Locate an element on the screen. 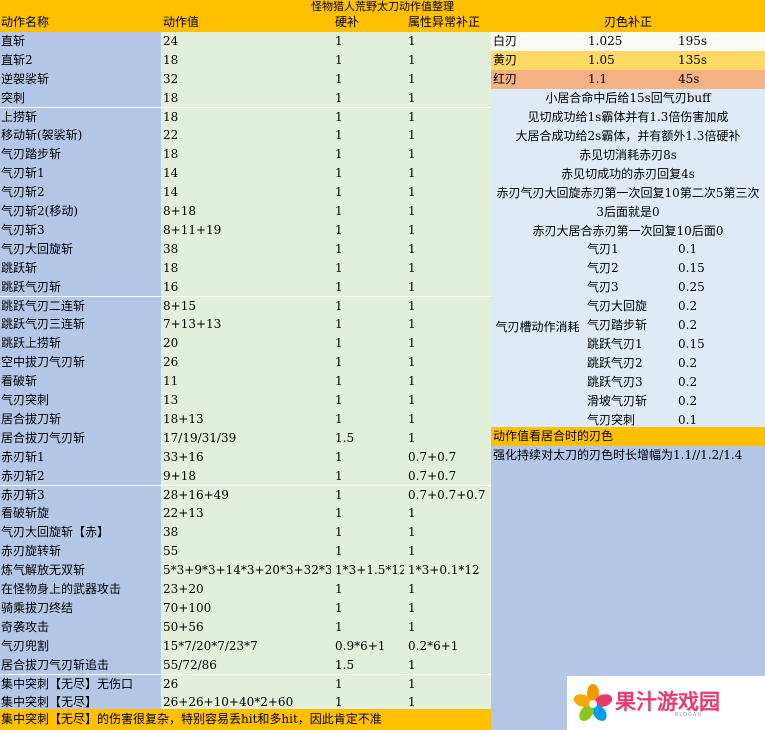 The width and height of the screenshot is (765, 730). gauge-move-cost: 0.15 is located at coordinates (691, 268).